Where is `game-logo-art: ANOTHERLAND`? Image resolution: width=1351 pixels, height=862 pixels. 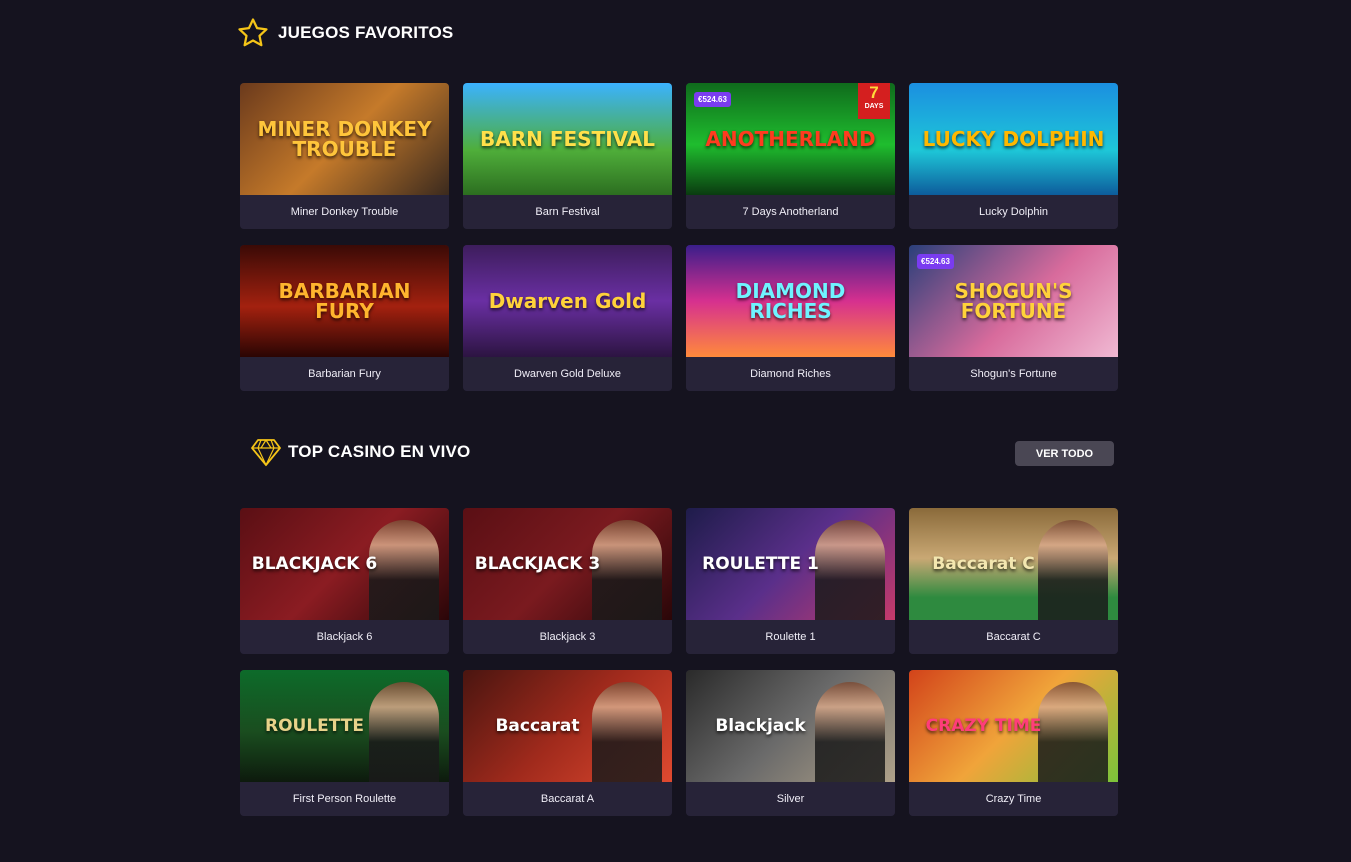
game-logo-art: ANOTHERLAND is located at coordinates (790, 139).